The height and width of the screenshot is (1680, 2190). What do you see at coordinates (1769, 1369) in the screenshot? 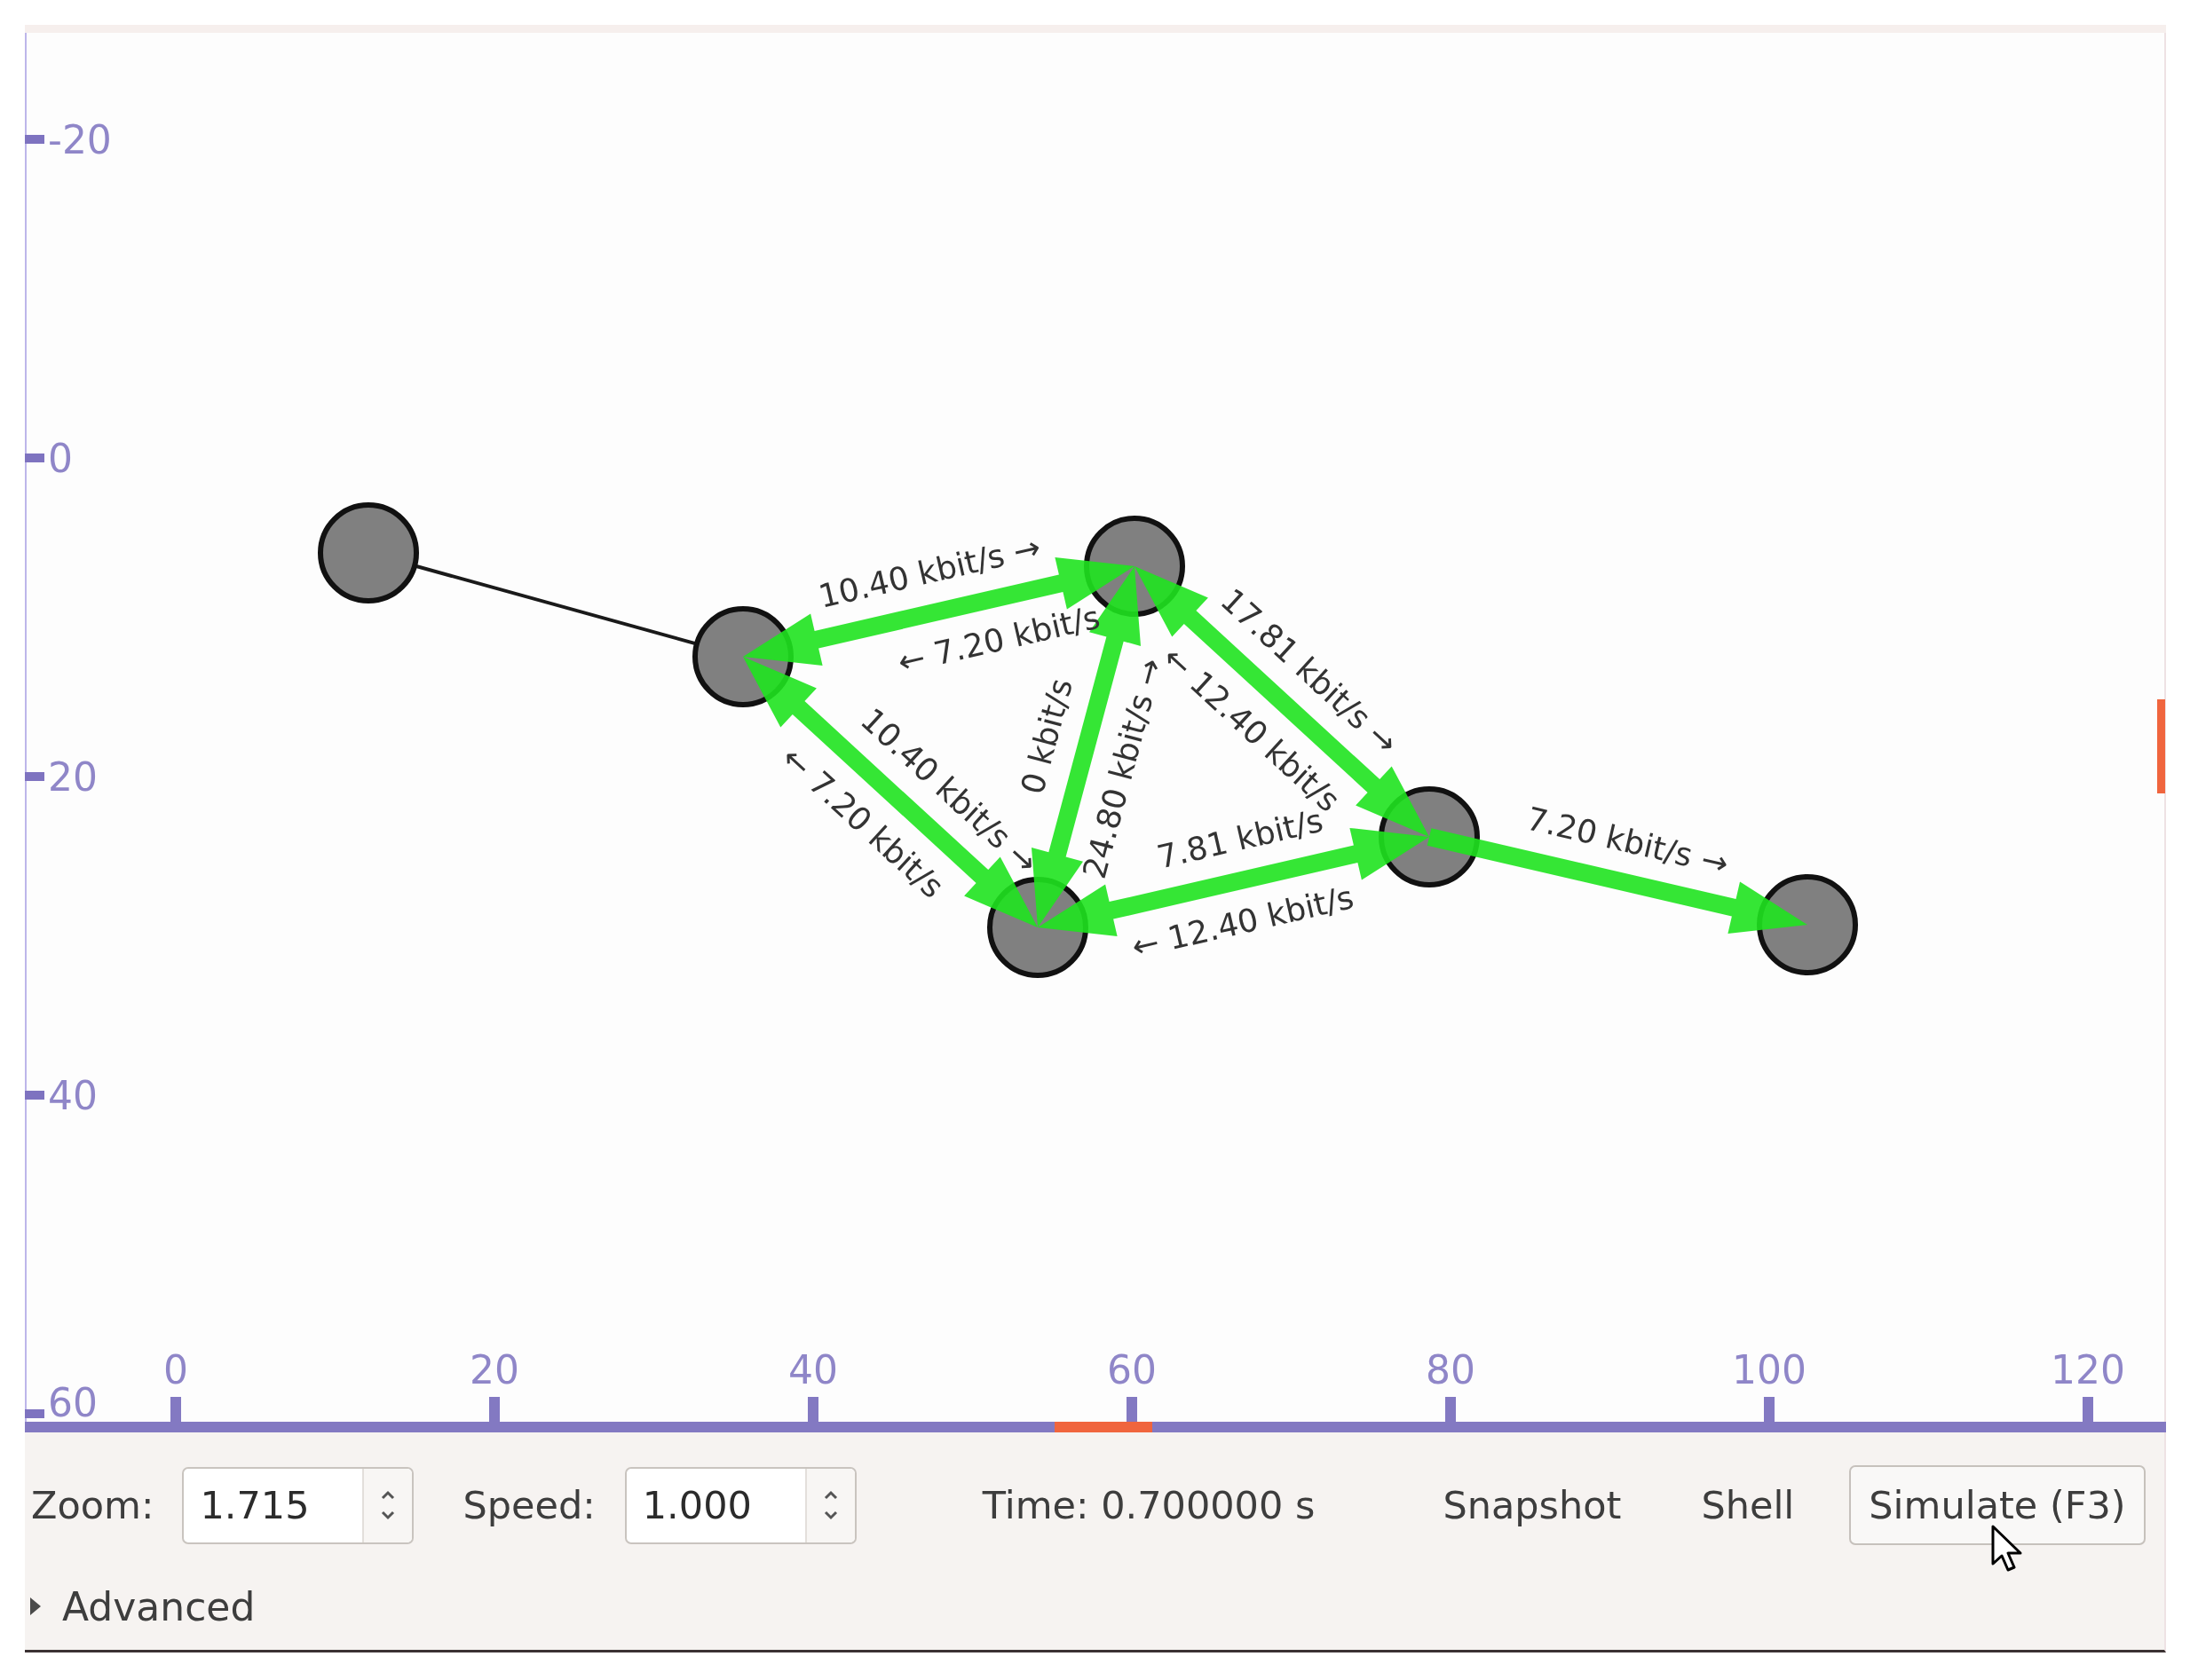
I see `axis-label: 100` at bounding box center [1769, 1369].